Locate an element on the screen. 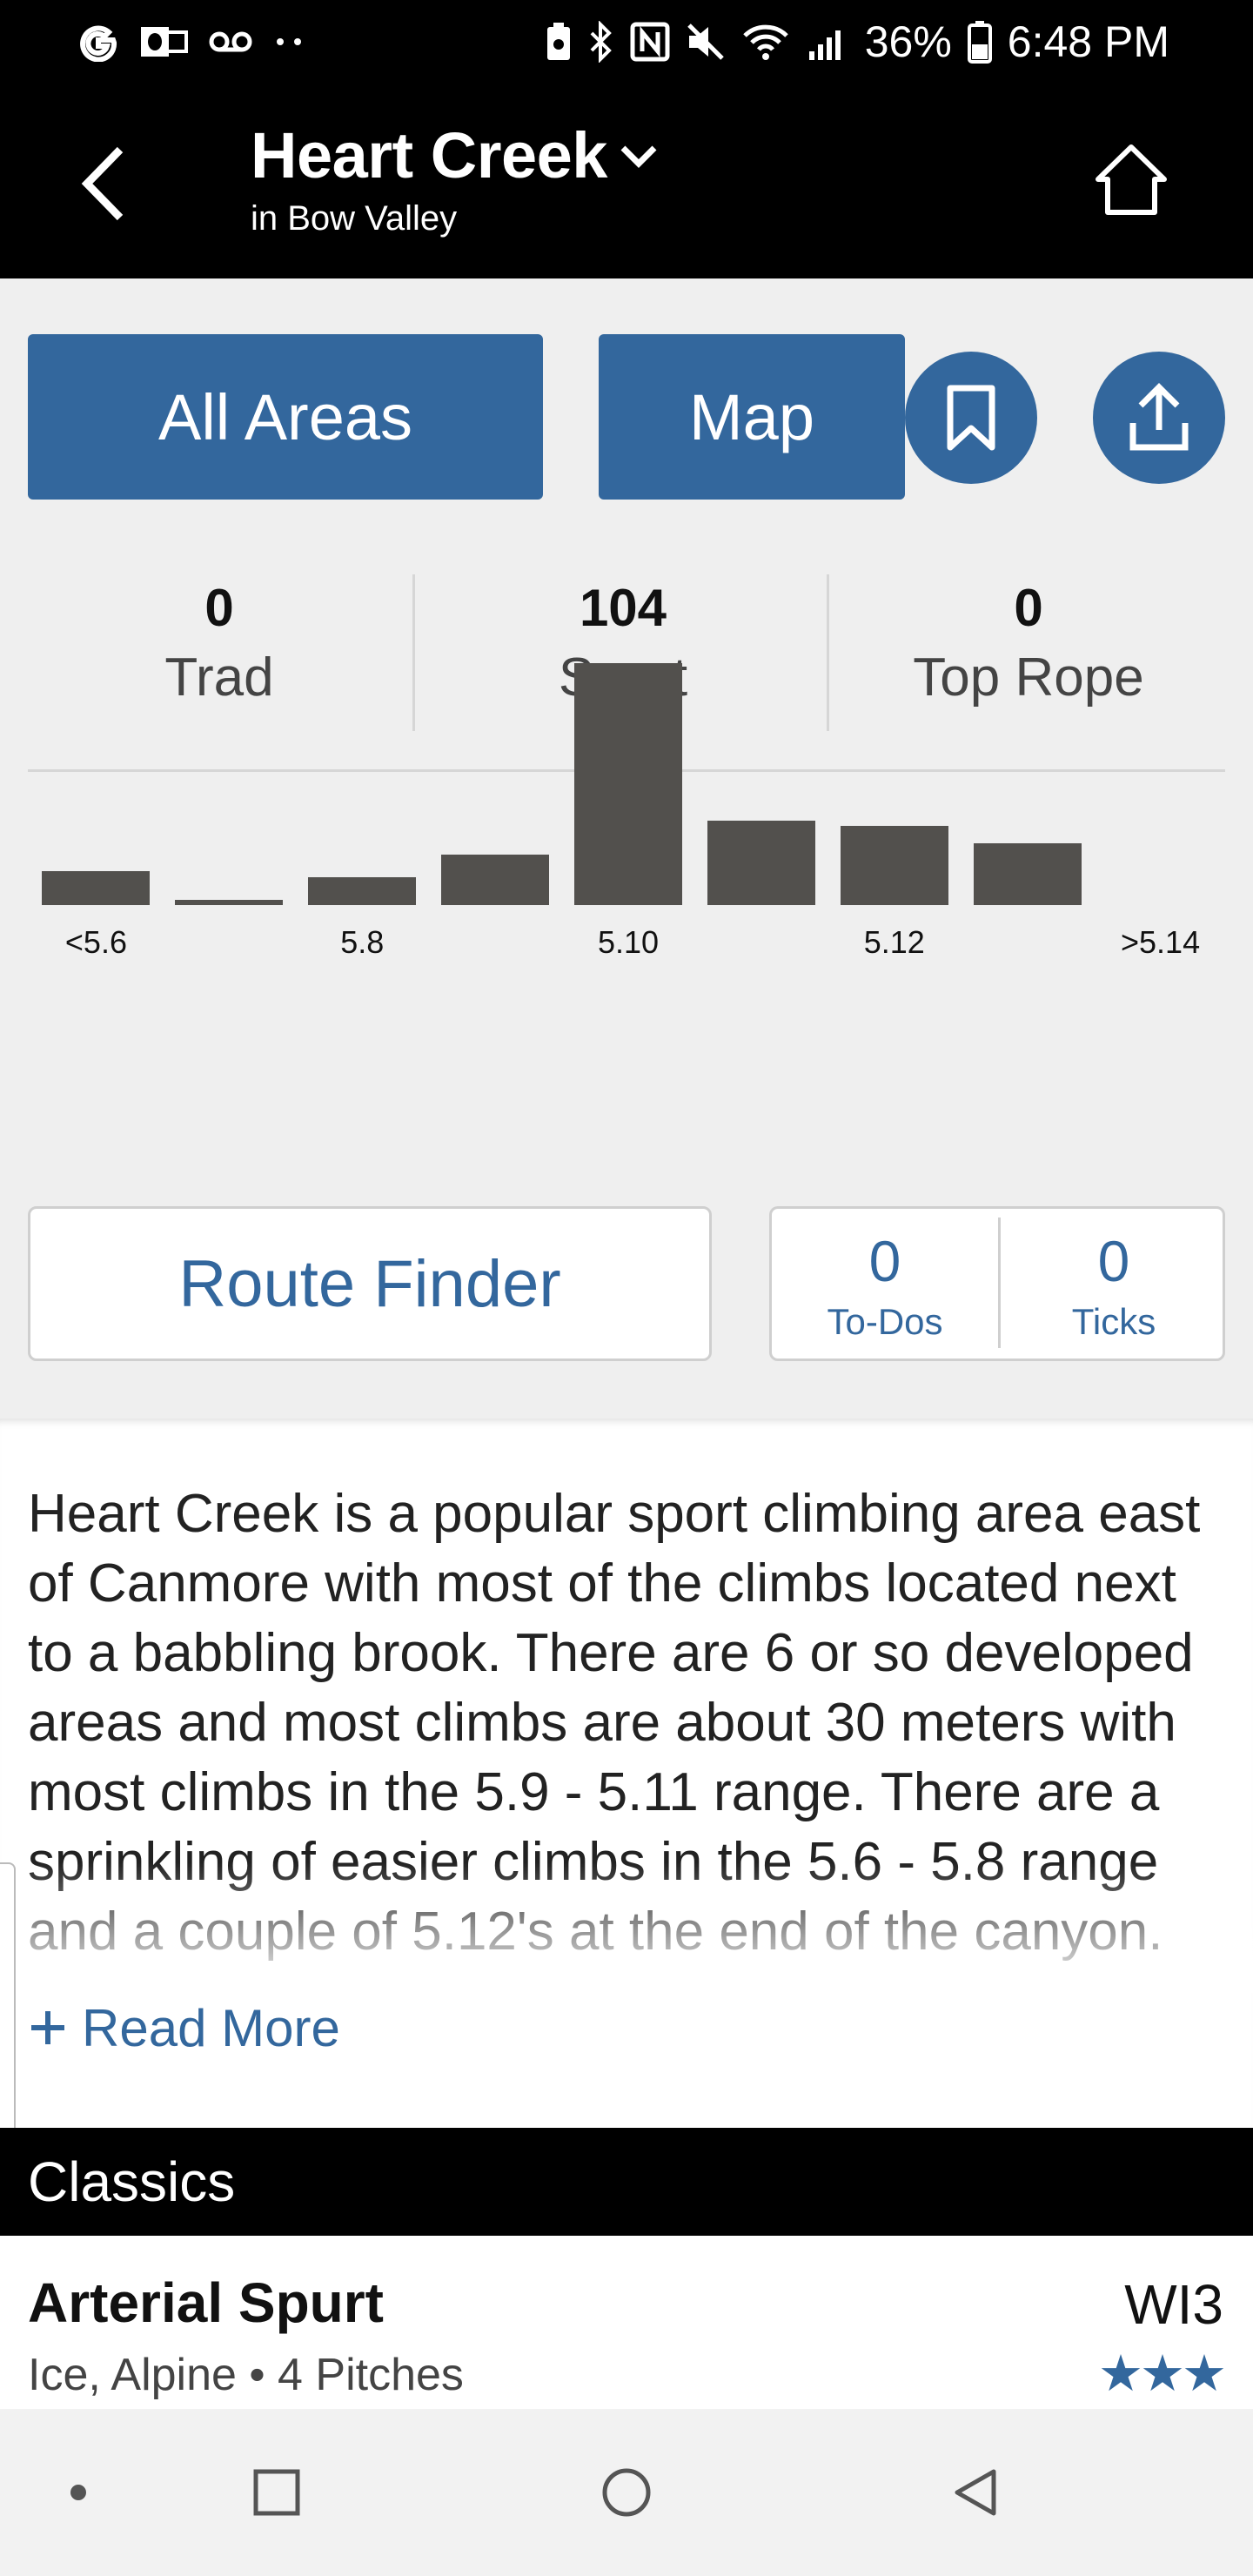  system-home-button is located at coordinates (626, 2492).